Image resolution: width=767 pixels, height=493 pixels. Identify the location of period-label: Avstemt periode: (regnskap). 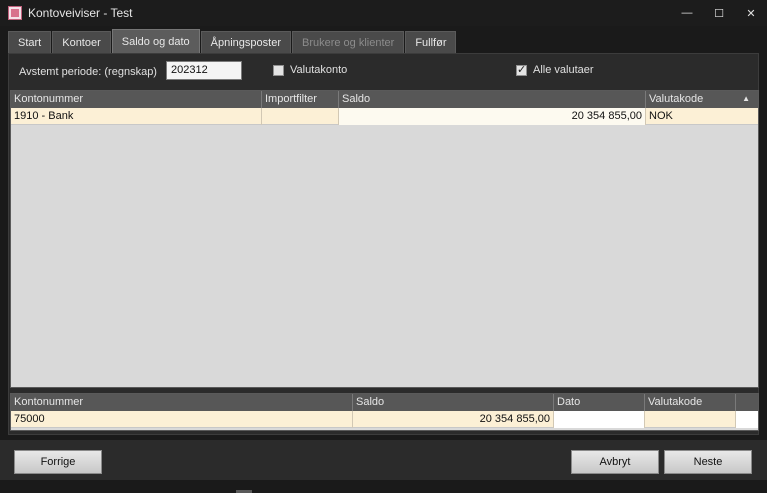
(88, 72).